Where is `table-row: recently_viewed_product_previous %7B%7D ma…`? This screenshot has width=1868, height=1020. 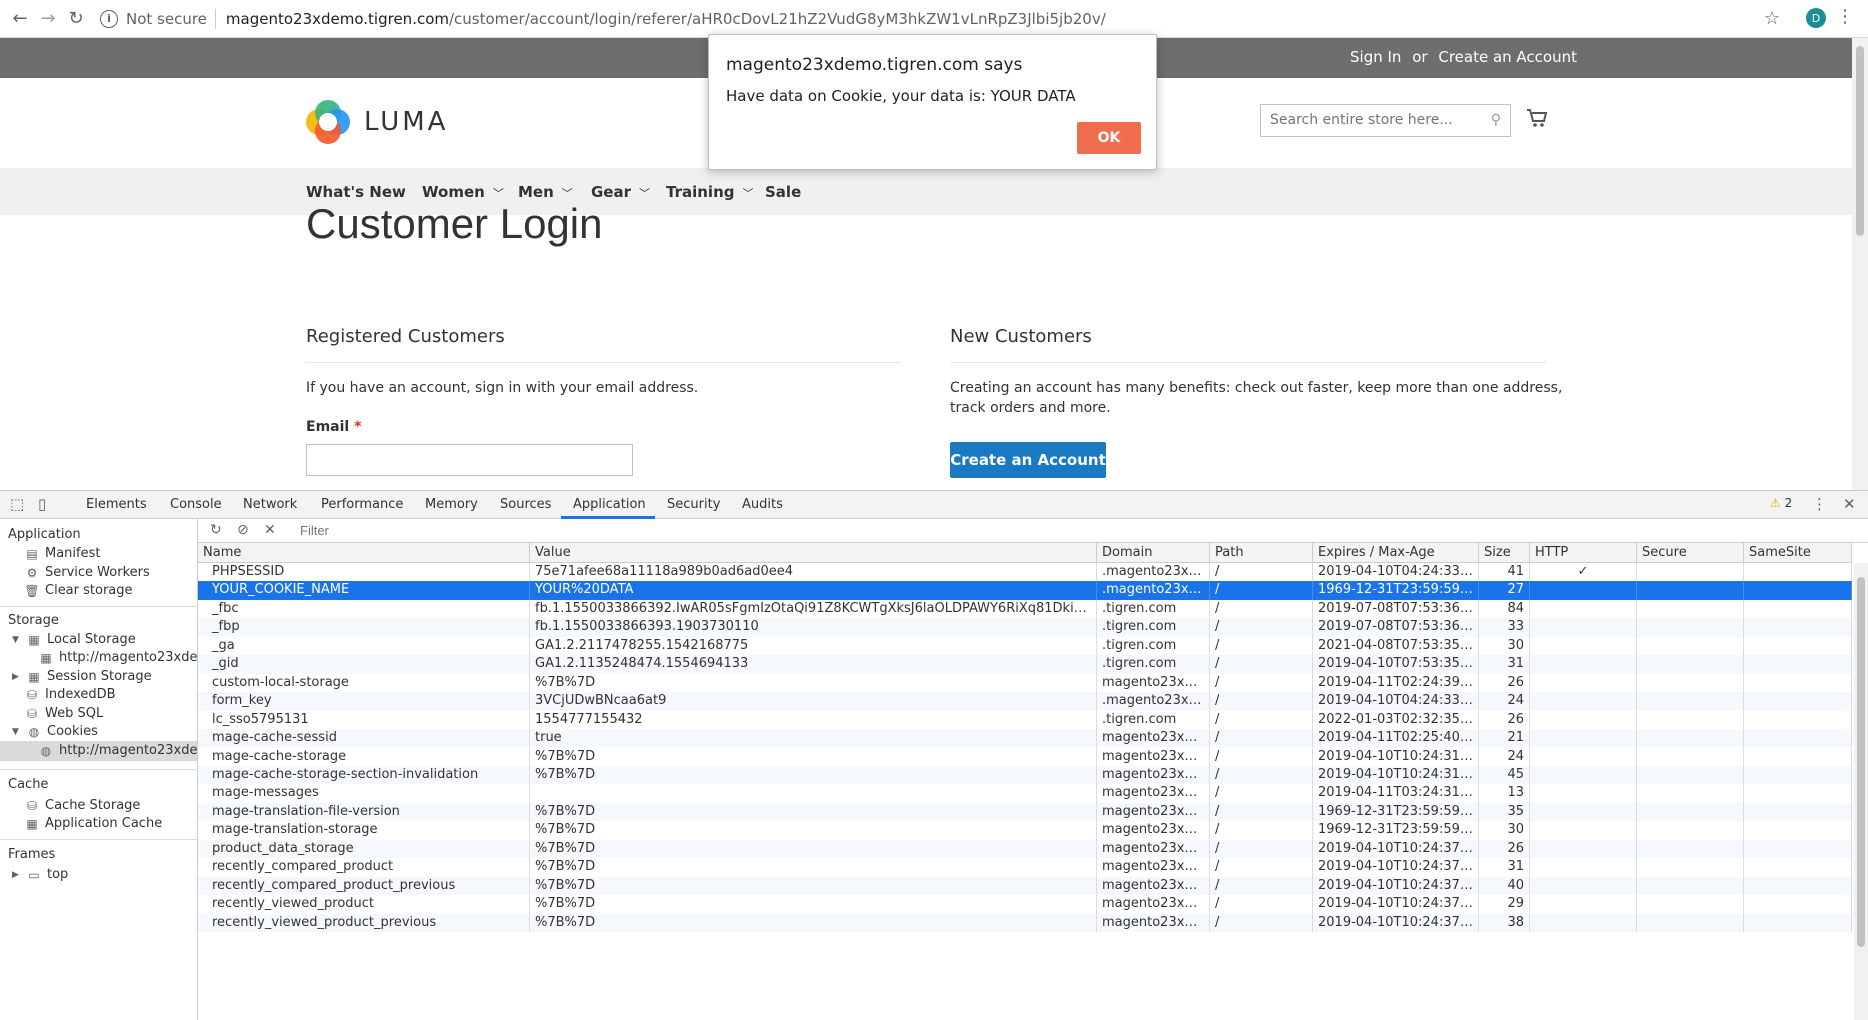 table-row: recently_viewed_product_previous %7B%7D ma… is located at coordinates (1025, 922).